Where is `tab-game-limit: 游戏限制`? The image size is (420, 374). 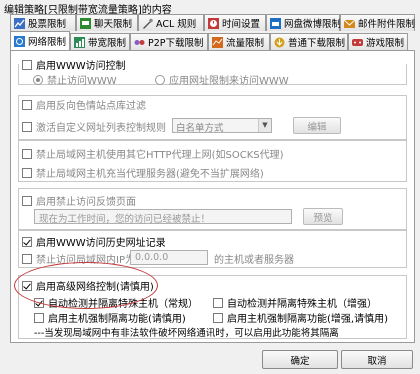 tab-game-limit: 游戏限制 is located at coordinates (378, 41).